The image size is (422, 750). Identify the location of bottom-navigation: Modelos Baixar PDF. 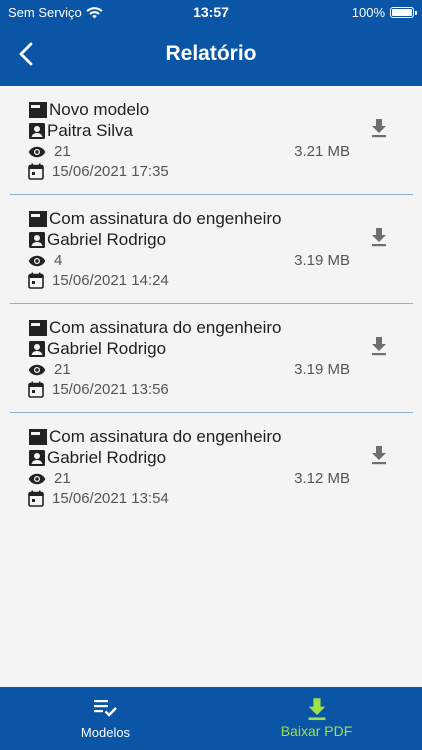
(211, 718).